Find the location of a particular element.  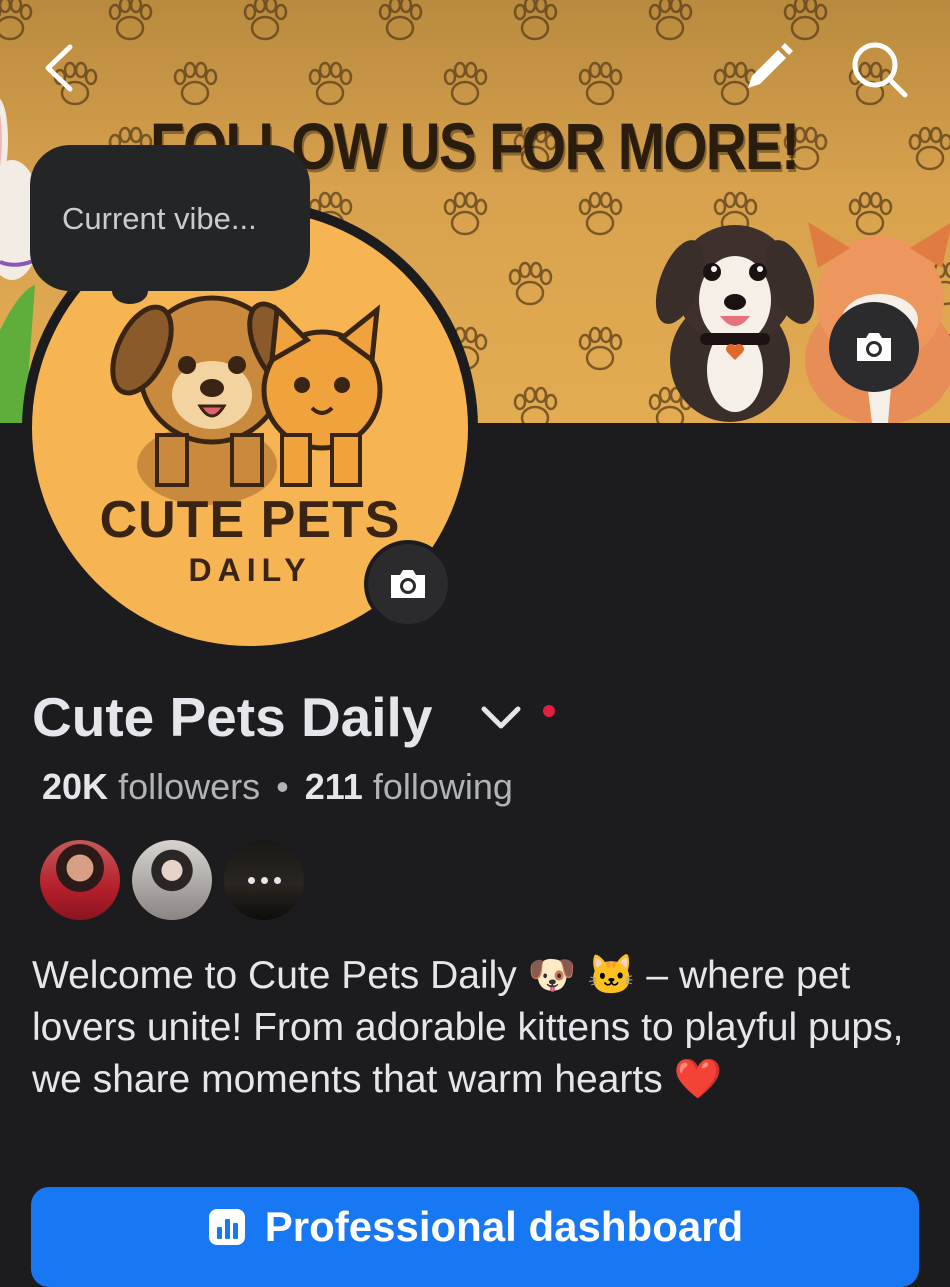

more-dots-icon is located at coordinates (264, 880).